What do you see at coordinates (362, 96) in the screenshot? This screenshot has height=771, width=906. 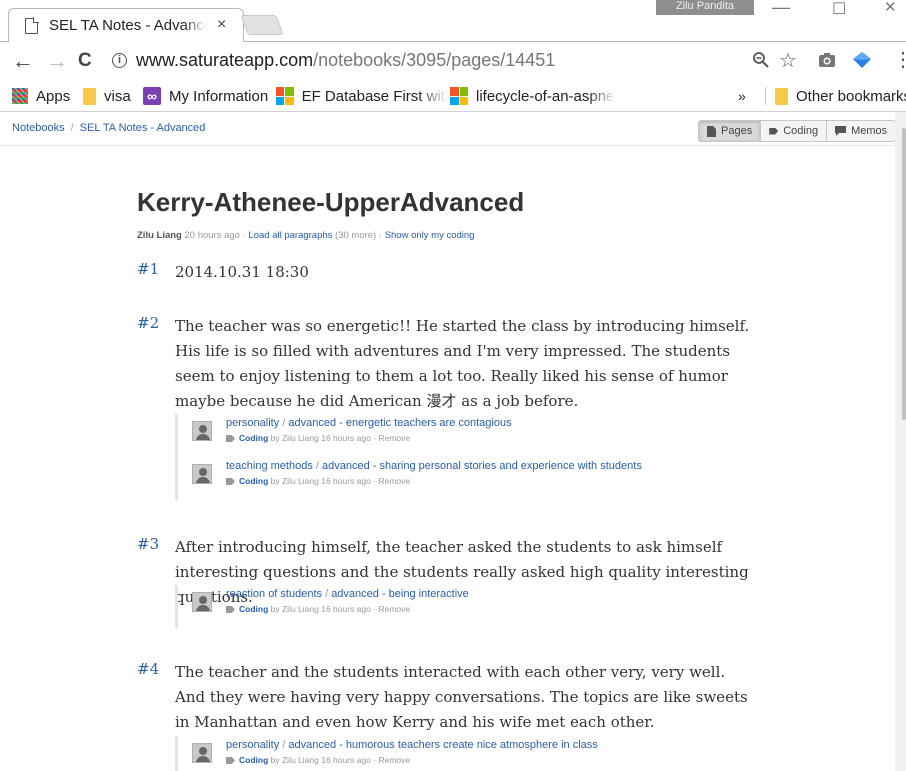 I see `bookmark-ef-database: EF Database First with` at bounding box center [362, 96].